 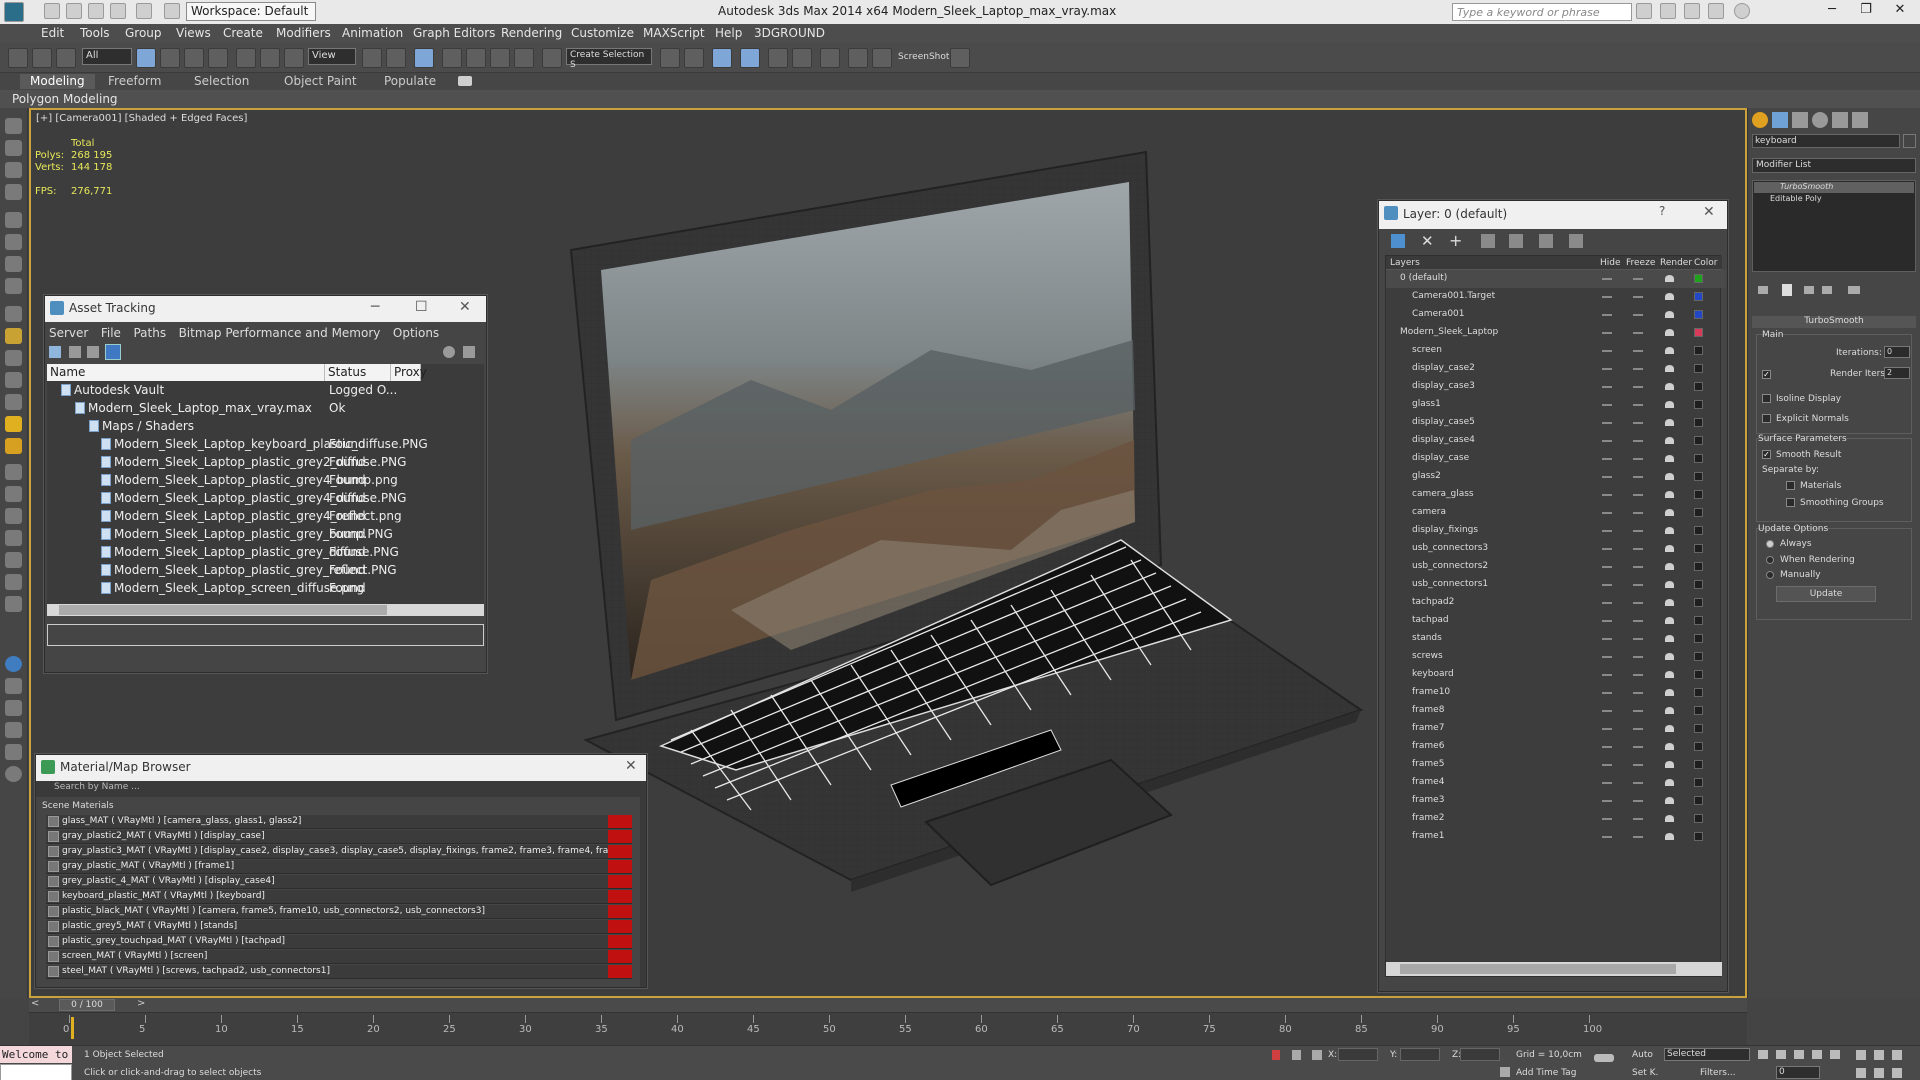 What do you see at coordinates (1800, 120) in the screenshot?
I see `hierarchy-tab-icon` at bounding box center [1800, 120].